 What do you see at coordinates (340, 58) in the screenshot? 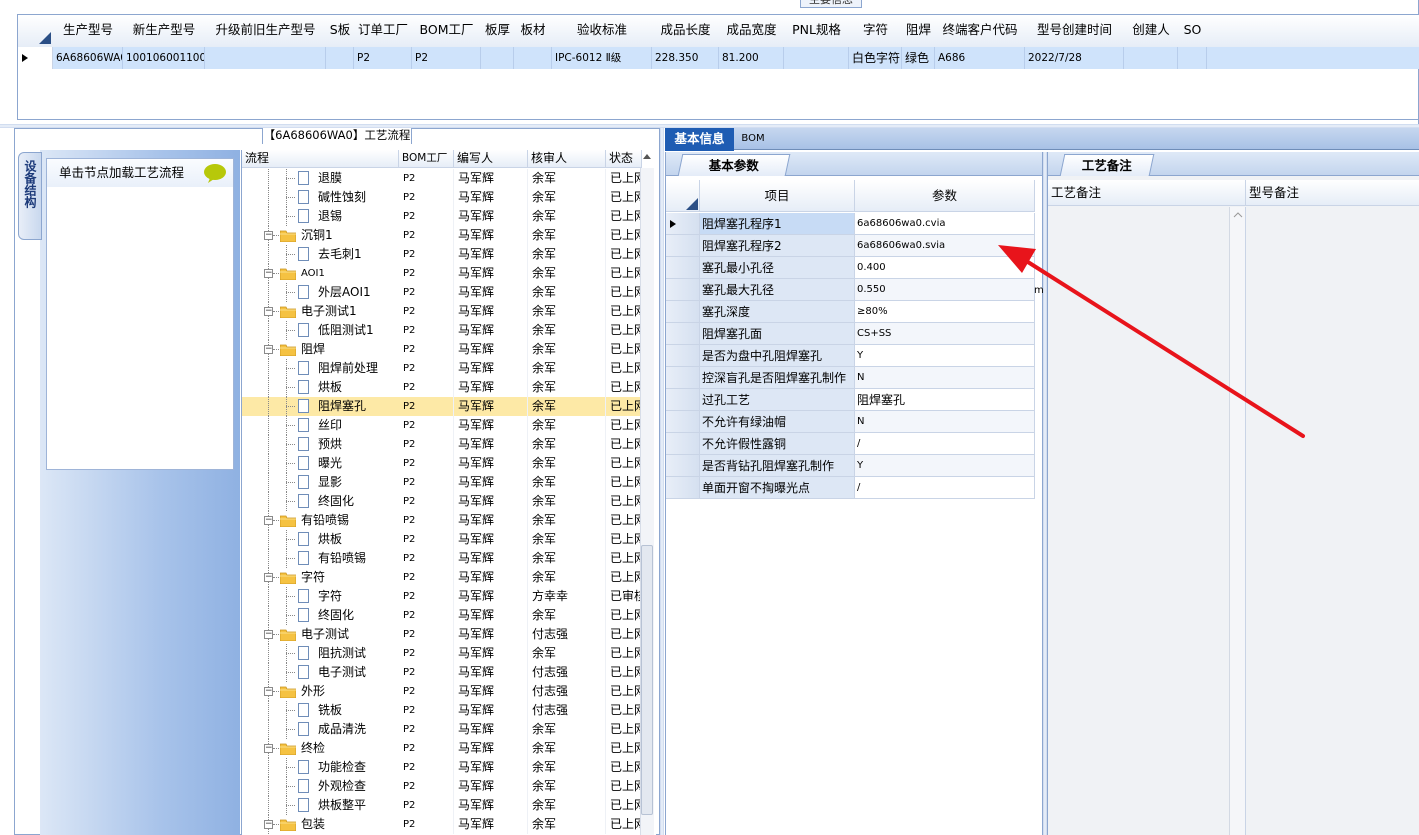
I see `cell-s_board` at bounding box center [340, 58].